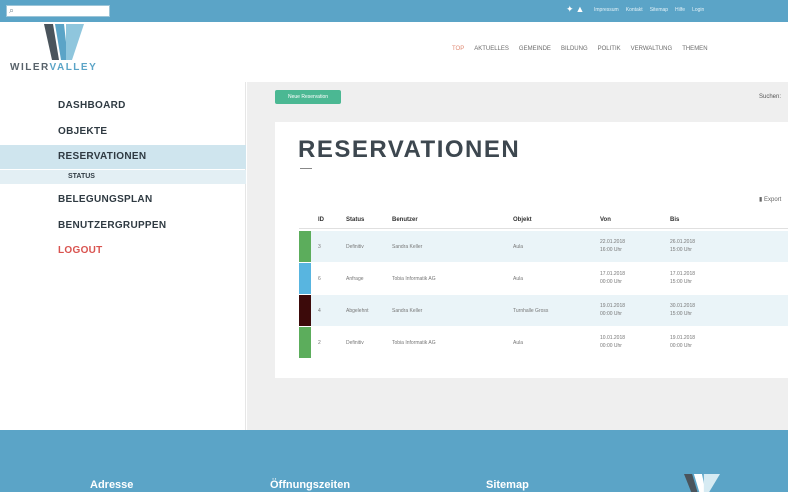 Image resolution: width=788 pixels, height=492 pixels. Describe the element at coordinates (355, 220) in the screenshot. I see `column-header-status: Status` at that location.